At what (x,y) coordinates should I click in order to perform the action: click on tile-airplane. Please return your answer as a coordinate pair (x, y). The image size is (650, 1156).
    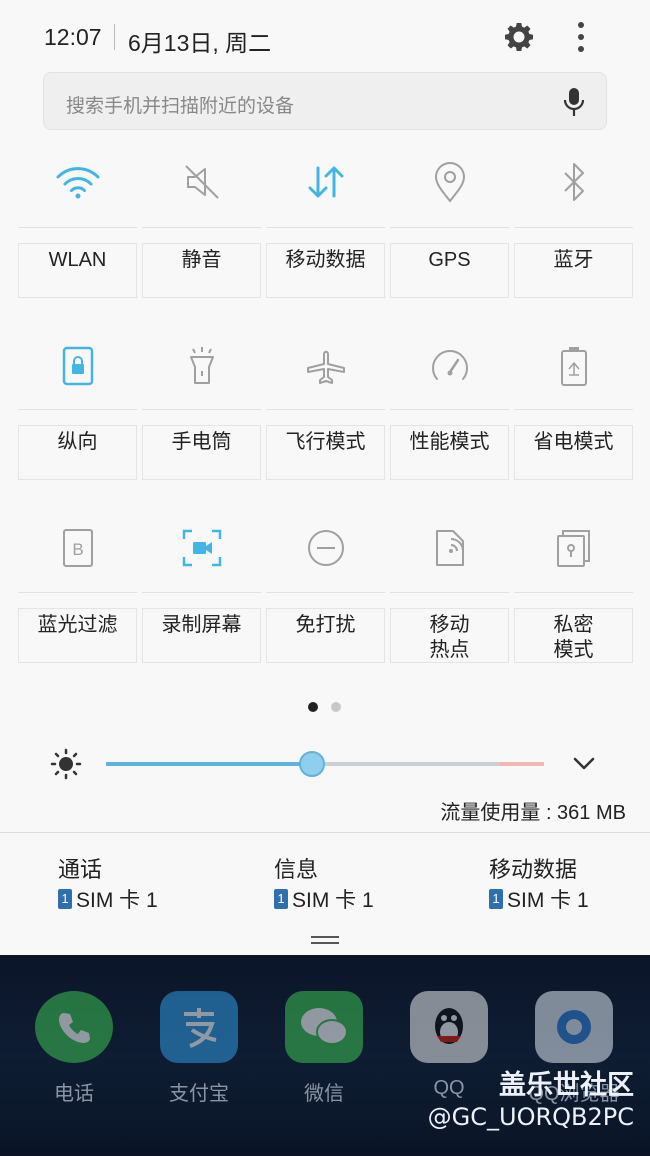
    Looking at the image, I should click on (326, 366).